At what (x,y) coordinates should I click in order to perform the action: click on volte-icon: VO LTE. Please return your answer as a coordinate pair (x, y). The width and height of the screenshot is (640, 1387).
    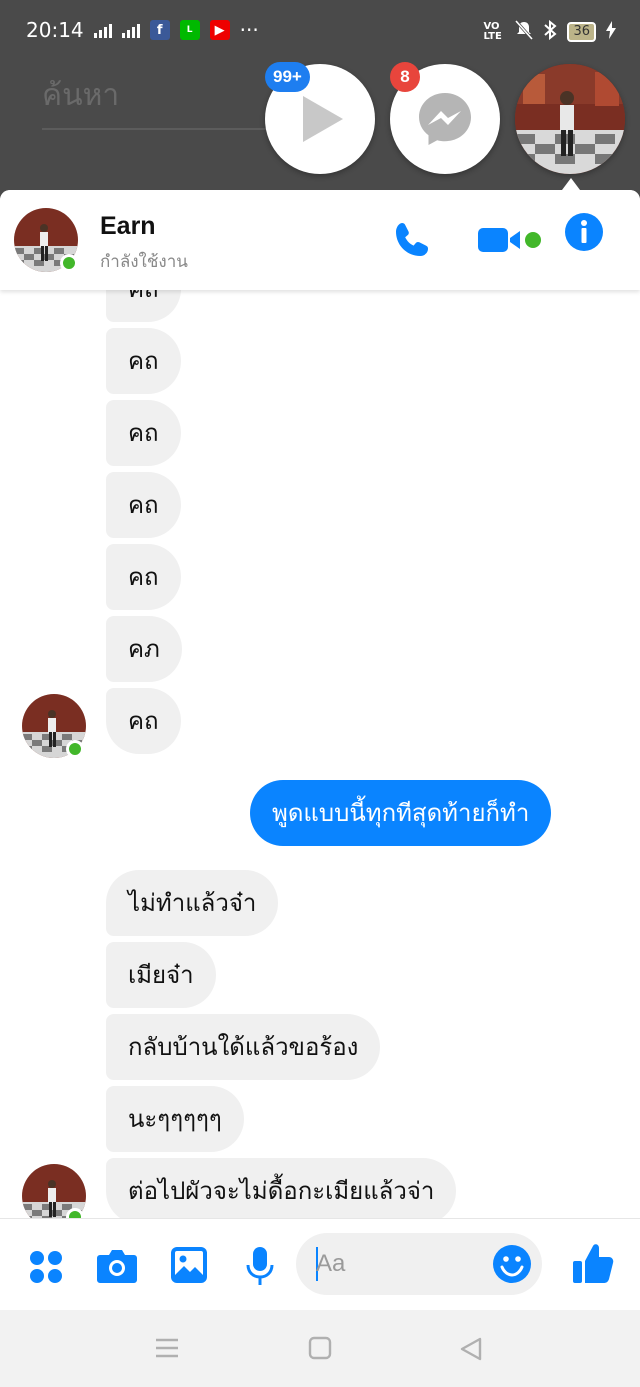
    Looking at the image, I should click on (492, 31).